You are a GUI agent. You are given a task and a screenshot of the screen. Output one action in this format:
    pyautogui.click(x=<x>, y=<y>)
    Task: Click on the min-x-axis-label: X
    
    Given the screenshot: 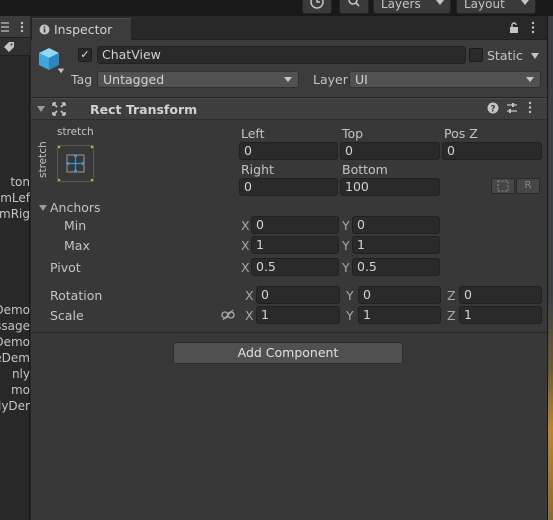 What is the action you would take?
    pyautogui.click(x=245, y=225)
    